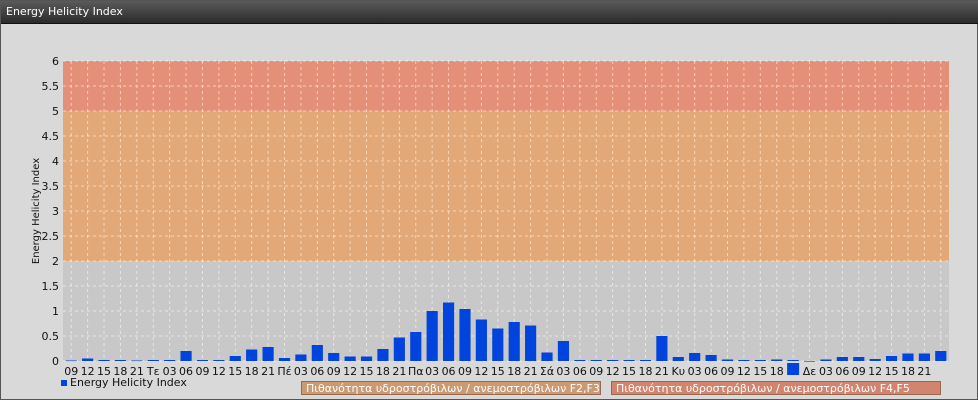 This screenshot has width=978, height=400. What do you see at coordinates (55, 111) in the screenshot?
I see `y-tick-label: 5` at bounding box center [55, 111].